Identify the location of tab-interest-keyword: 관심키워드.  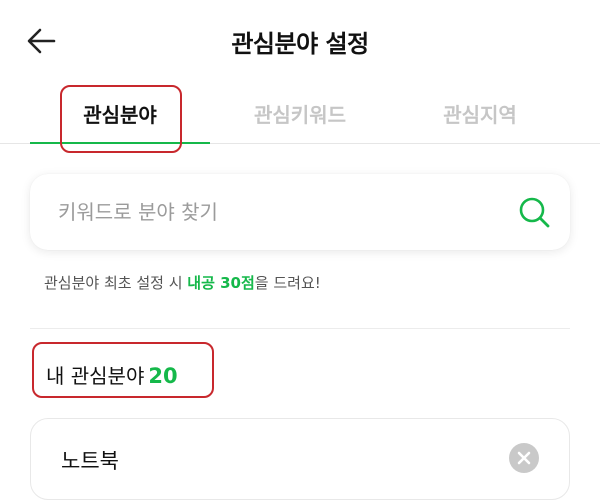
(300, 113).